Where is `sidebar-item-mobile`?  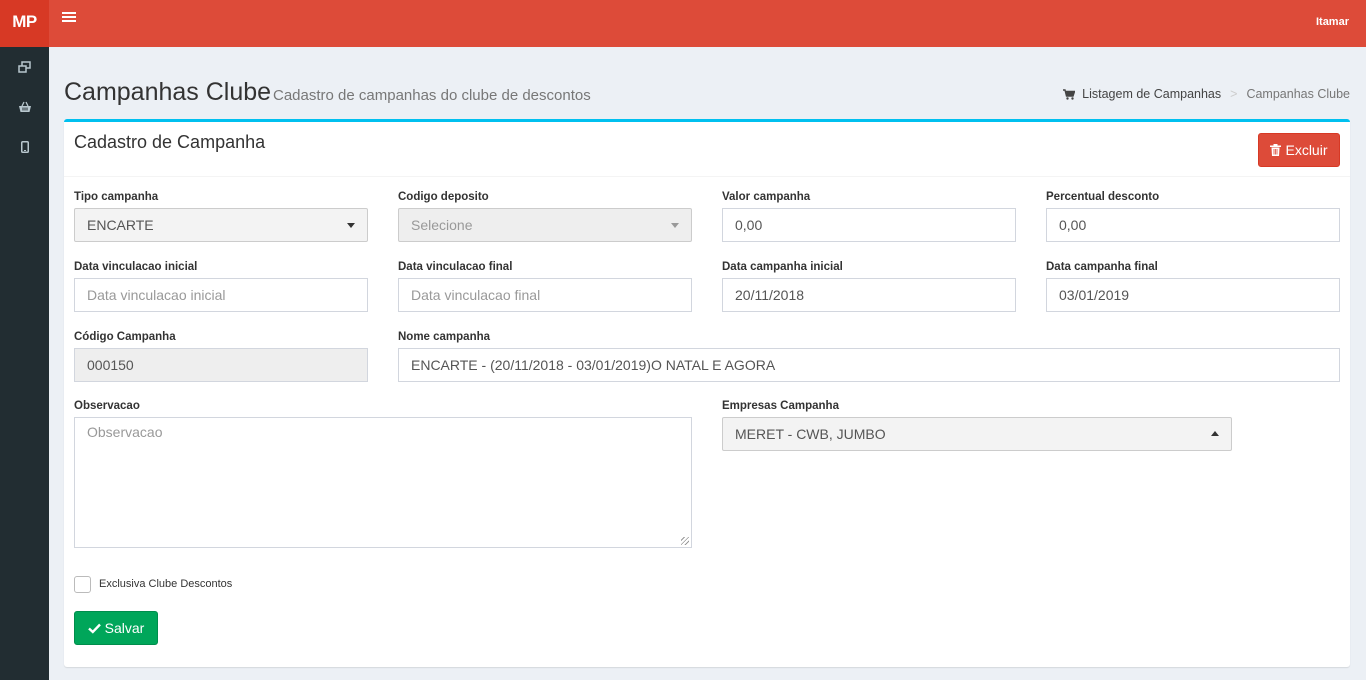
sidebar-item-mobile is located at coordinates (24, 147).